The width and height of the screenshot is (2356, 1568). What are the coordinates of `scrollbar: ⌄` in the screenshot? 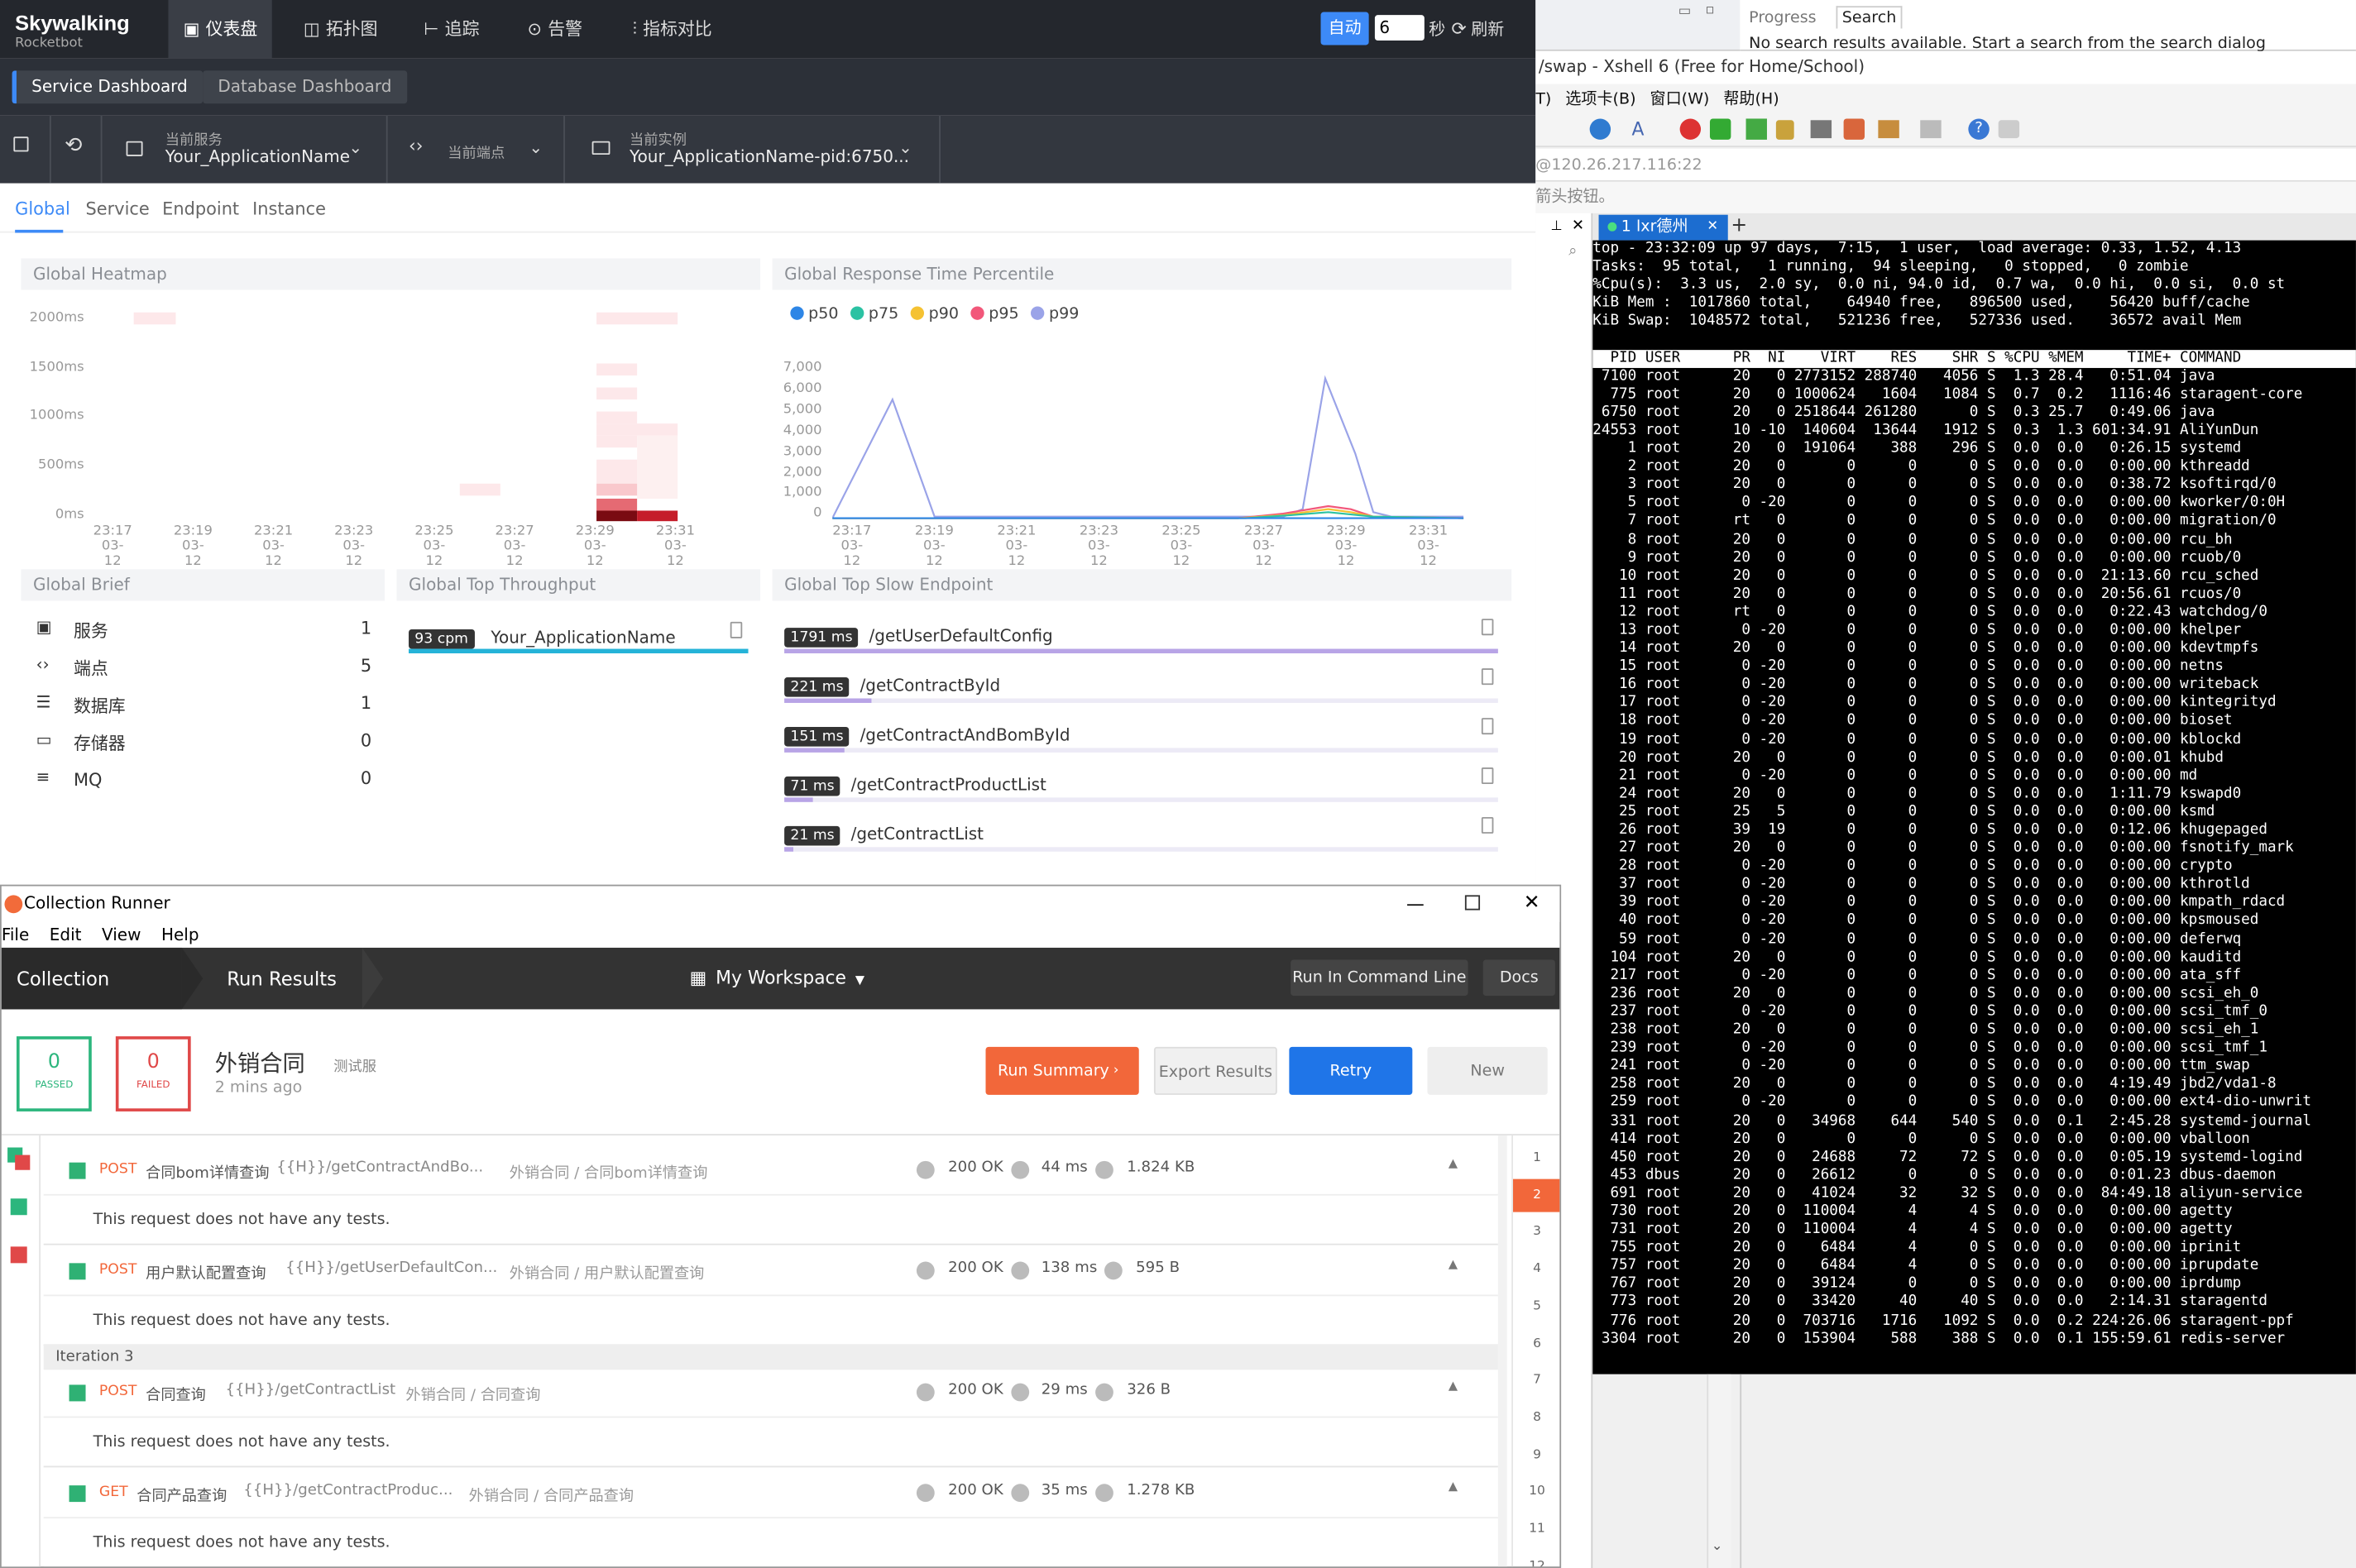 It's located at (1719, 1471).